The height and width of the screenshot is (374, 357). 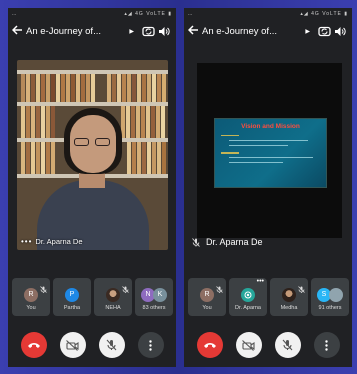 I want to click on participant-tile-medha: Medha, so click(x=289, y=297).